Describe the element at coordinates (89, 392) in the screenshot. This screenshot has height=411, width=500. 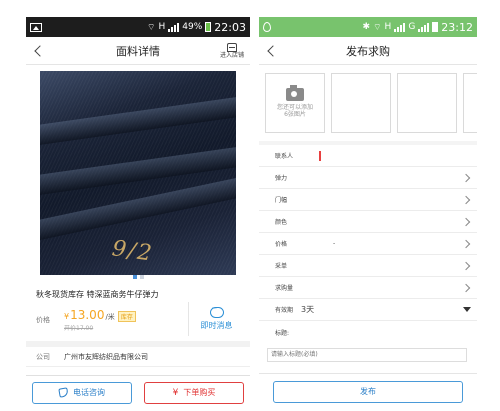
I see `phone-consult-label: 电话咨询` at that location.